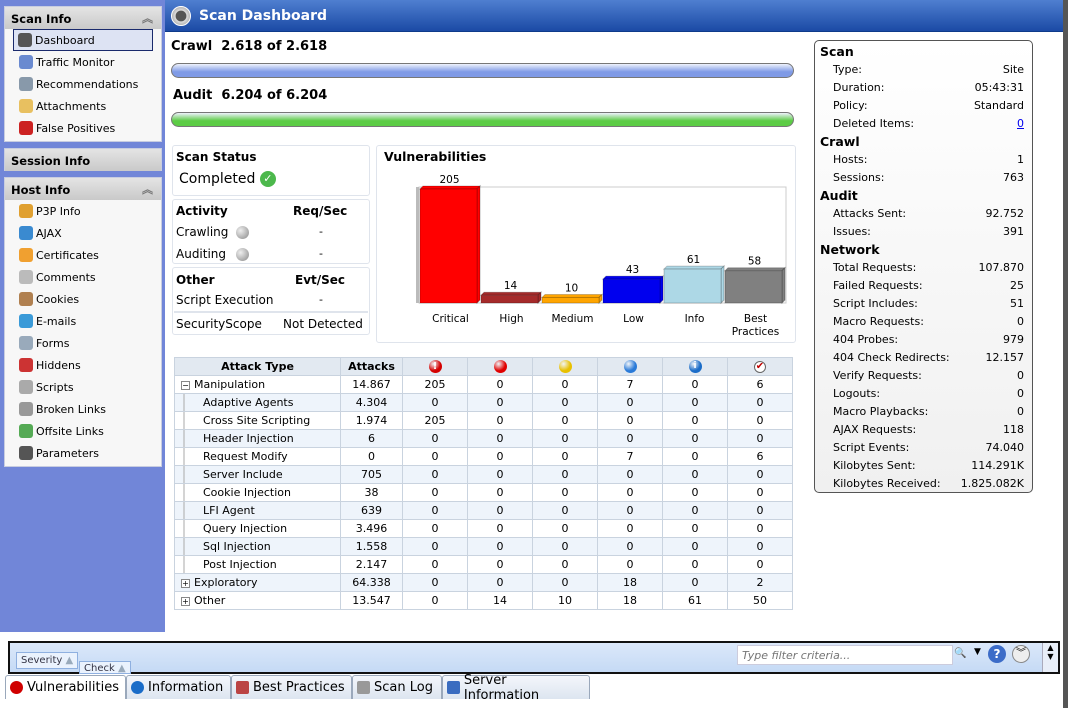 The height and width of the screenshot is (708, 1068). What do you see at coordinates (105, 667) in the screenshot?
I see `group-chip-check: Check ▲` at bounding box center [105, 667].